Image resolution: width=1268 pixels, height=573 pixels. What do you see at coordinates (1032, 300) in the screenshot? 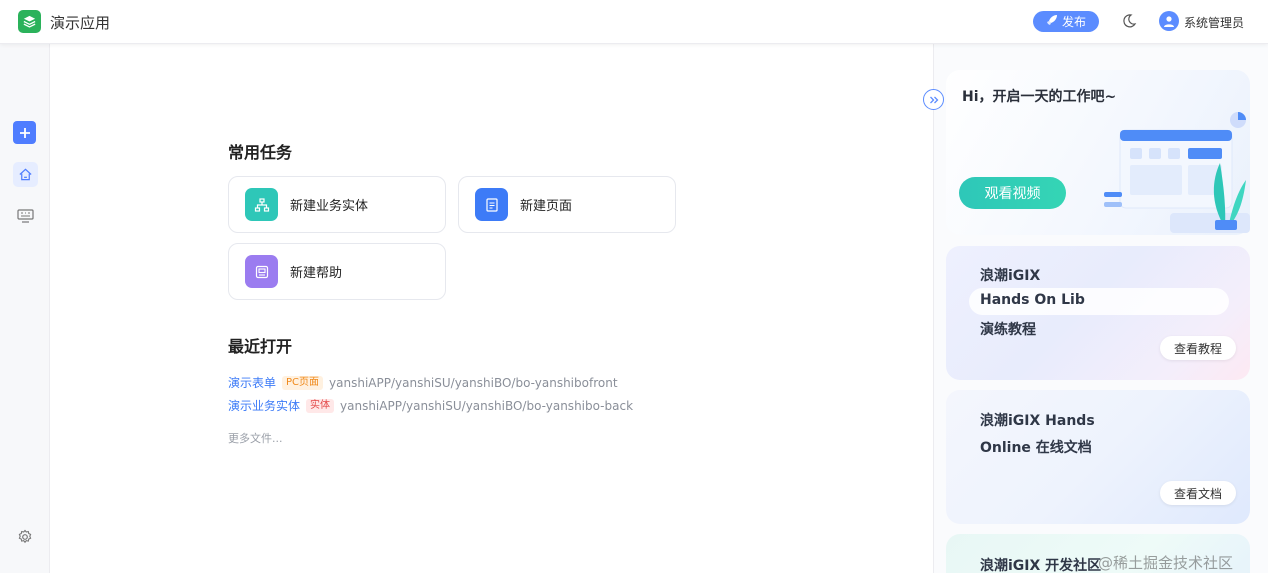
I see `card-title-line: Hands On Lib` at bounding box center [1032, 300].